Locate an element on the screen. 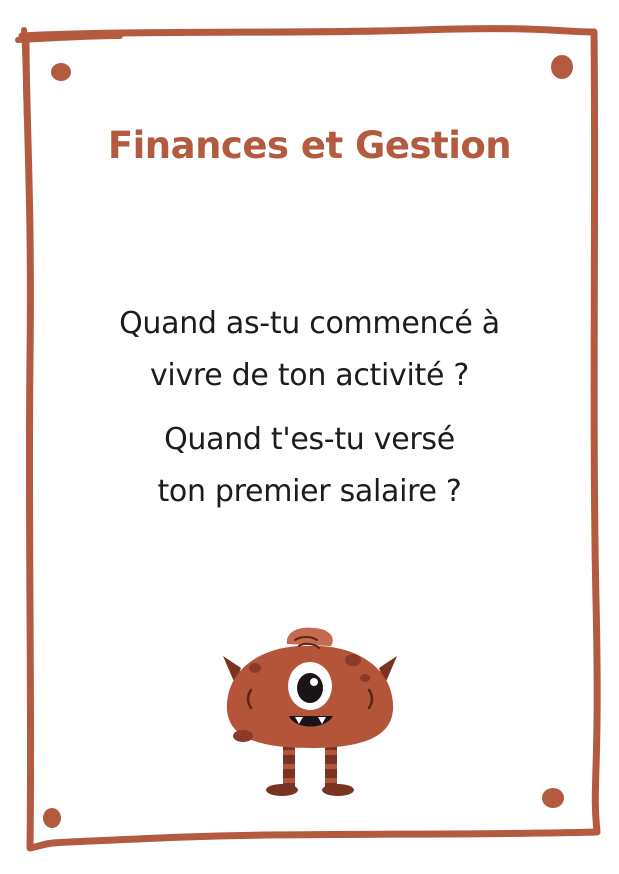  one-eyed-monster-icon is located at coordinates (310, 711).